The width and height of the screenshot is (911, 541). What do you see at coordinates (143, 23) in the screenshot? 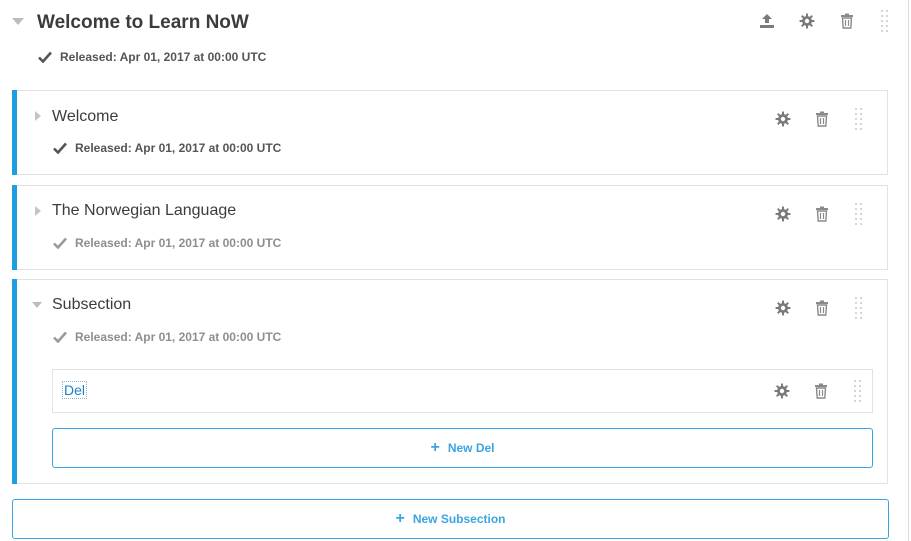
I see `section-title: Welcome to Learn NoW` at bounding box center [143, 23].